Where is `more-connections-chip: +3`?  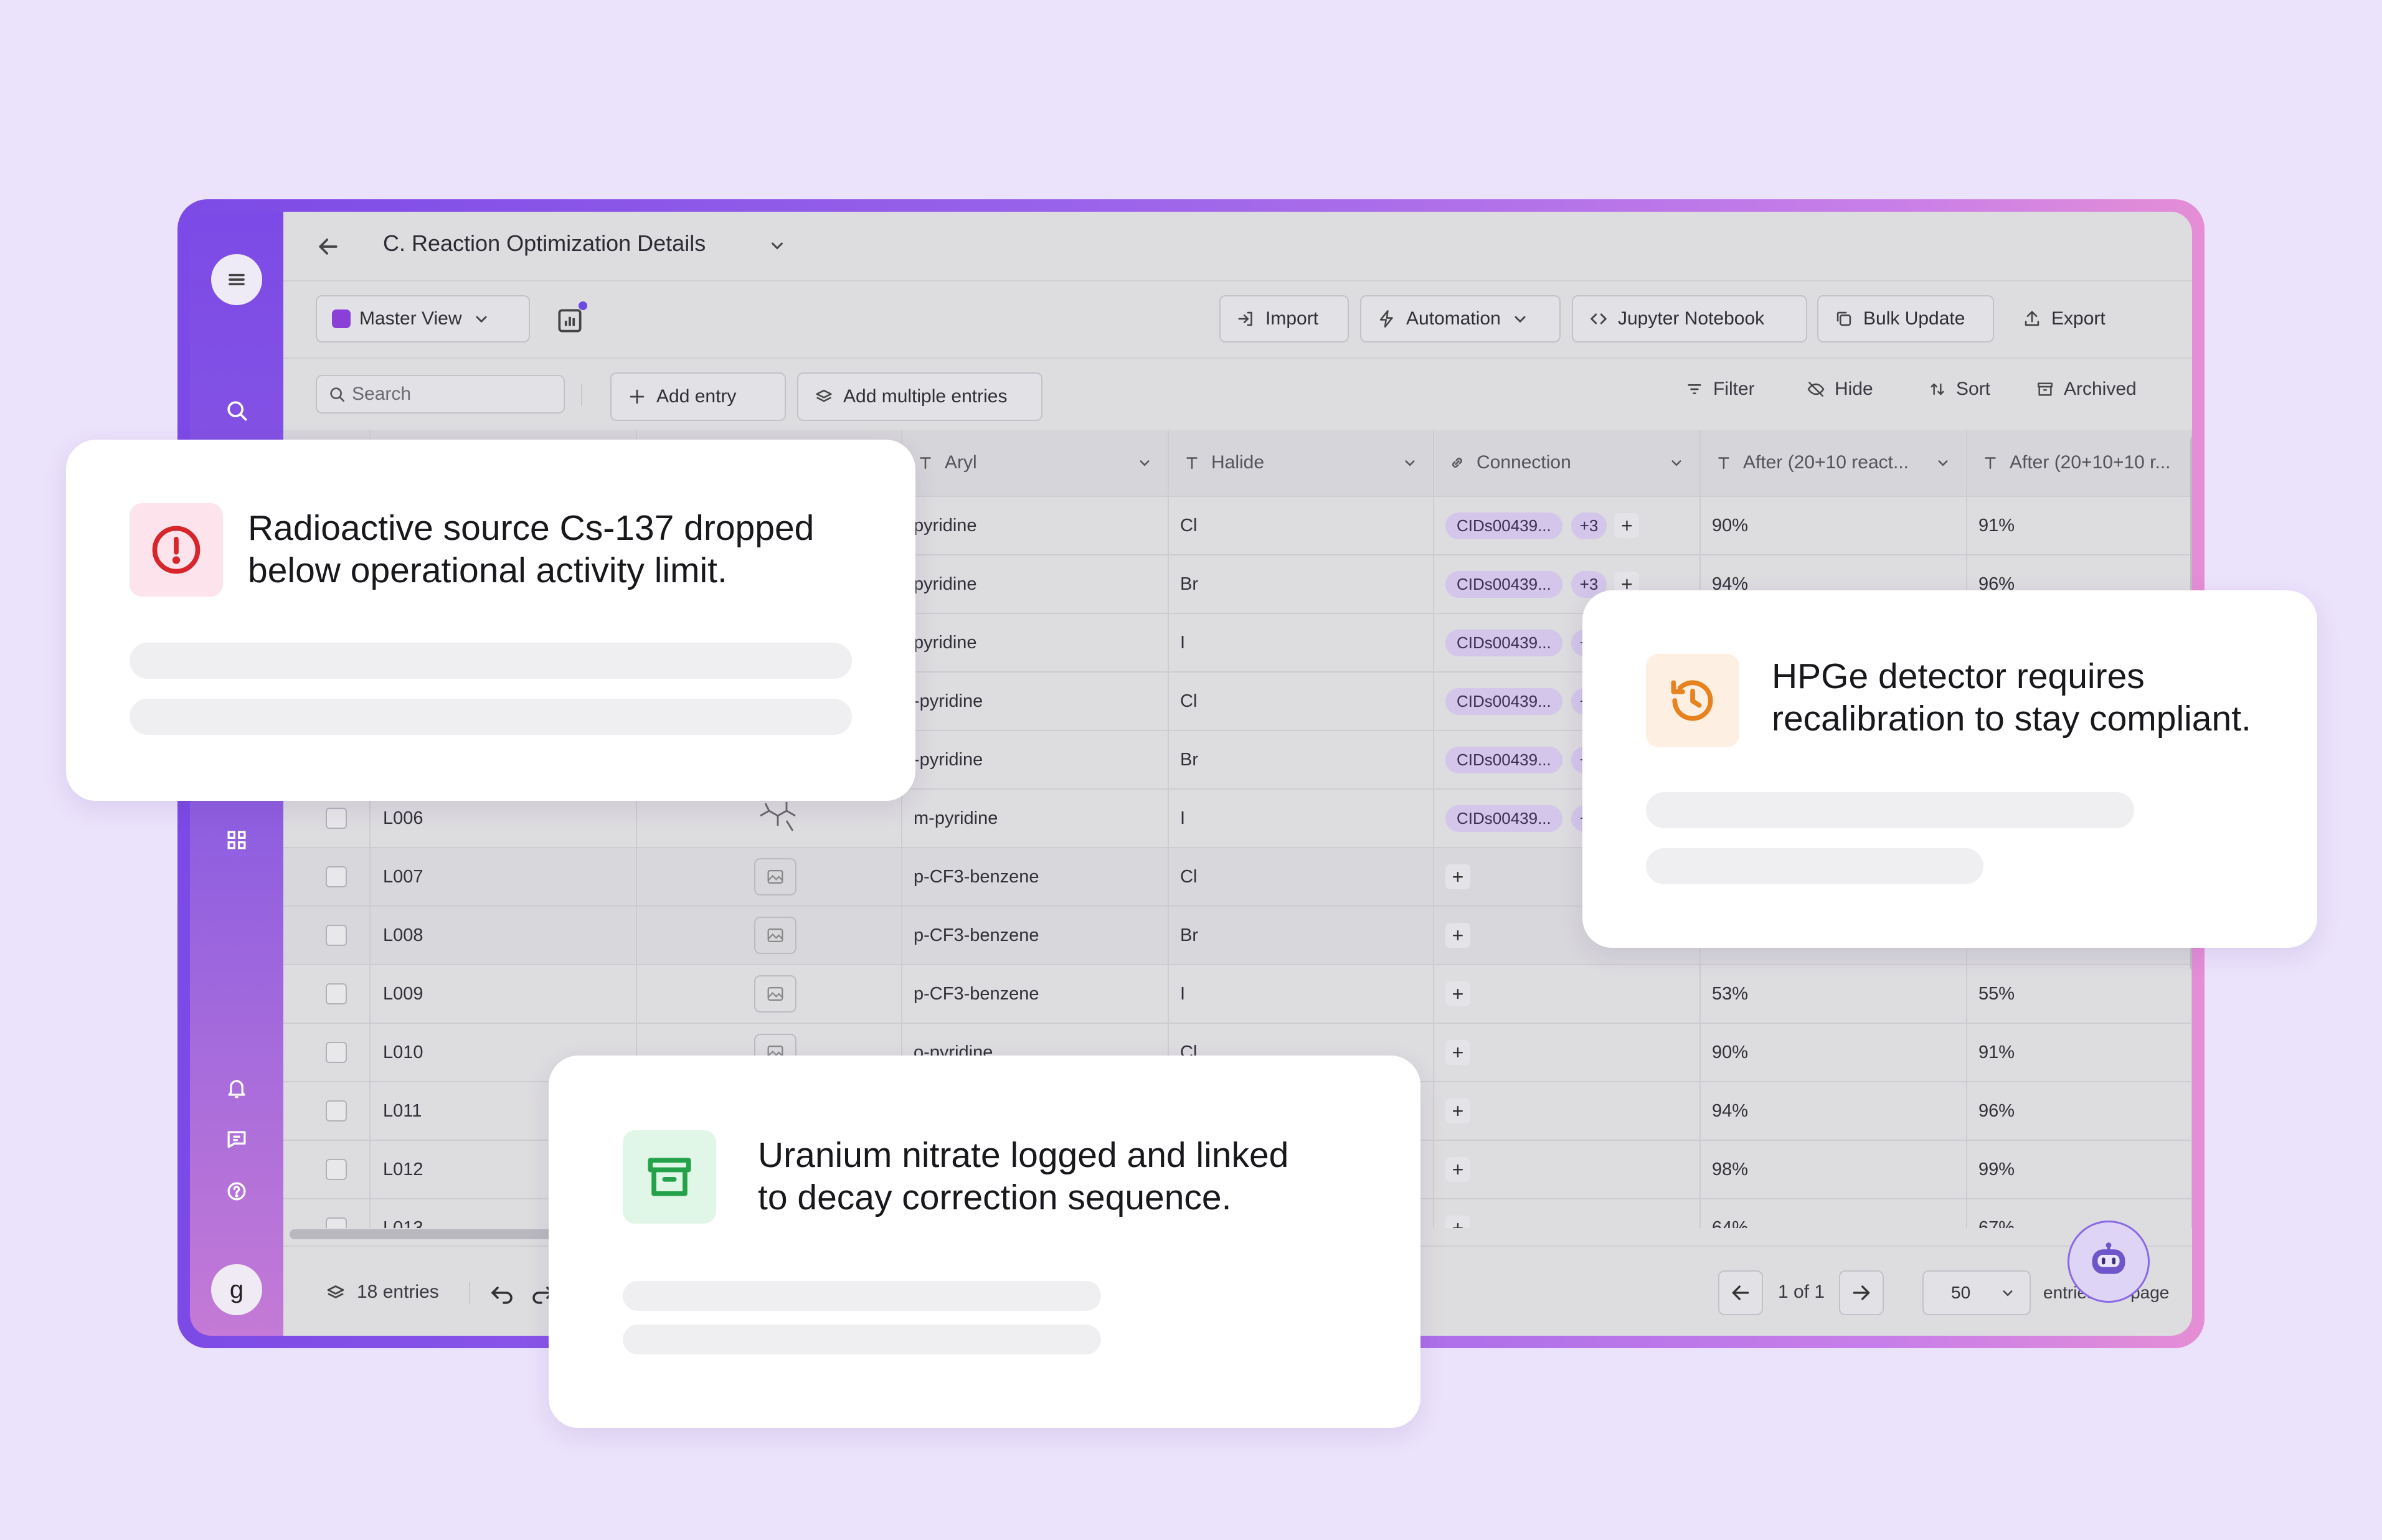 more-connections-chip: +3 is located at coordinates (1589, 525).